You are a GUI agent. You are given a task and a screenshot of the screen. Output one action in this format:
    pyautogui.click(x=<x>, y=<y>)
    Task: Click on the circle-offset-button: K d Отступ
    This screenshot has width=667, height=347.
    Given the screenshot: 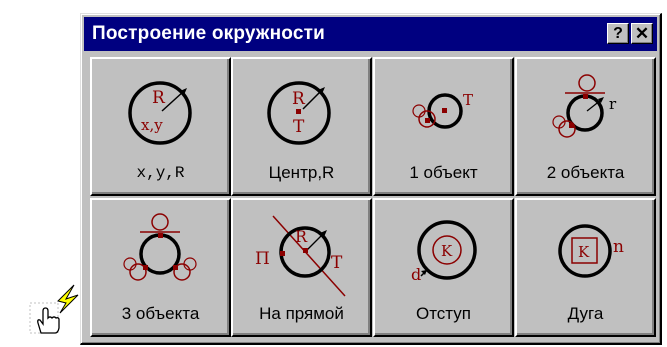 What is the action you would take?
    pyautogui.click(x=443, y=267)
    